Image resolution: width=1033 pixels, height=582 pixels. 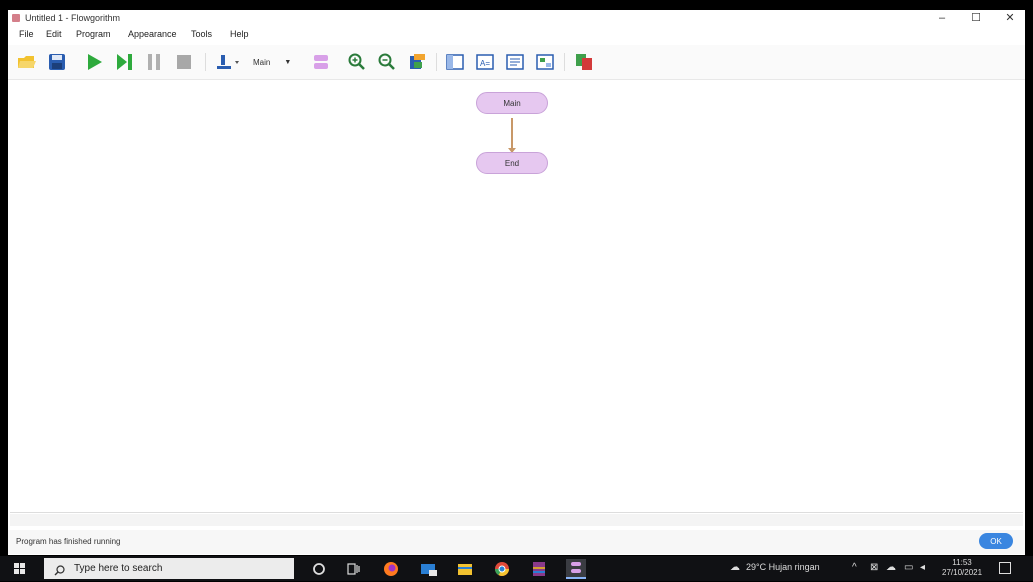 I want to click on close-button: ✕, so click(x=1009, y=18).